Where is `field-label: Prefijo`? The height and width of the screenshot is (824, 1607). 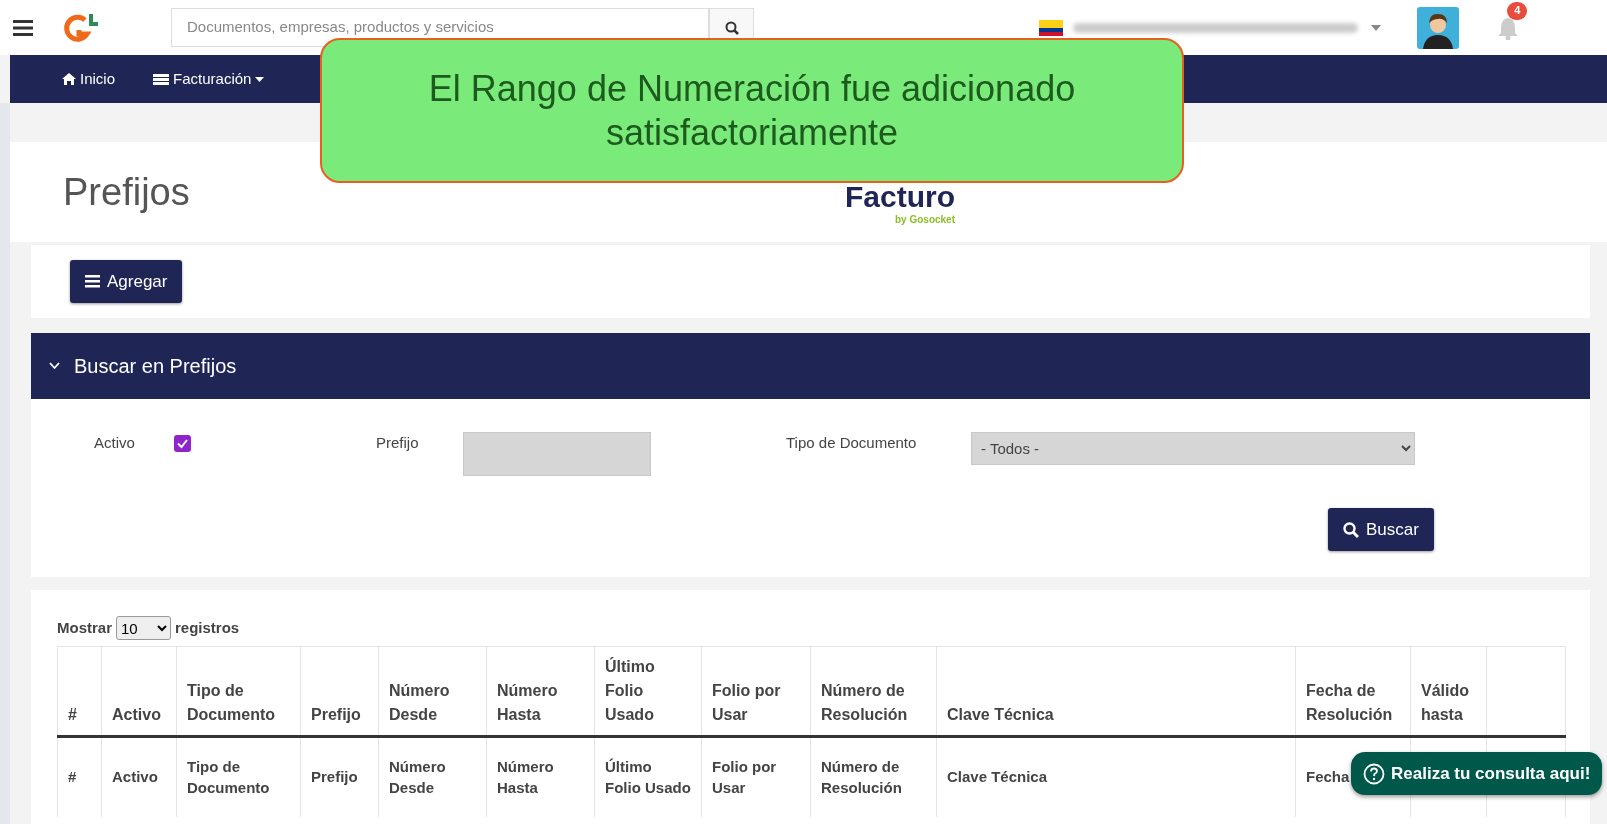 field-label: Prefijo is located at coordinates (397, 443).